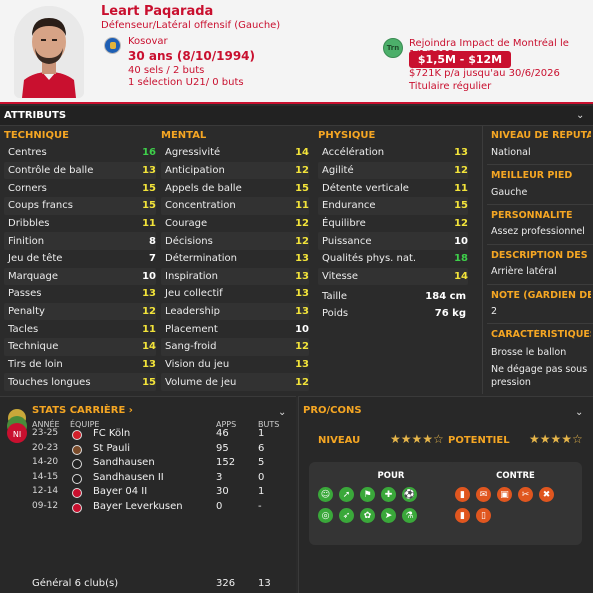 Image resolution: width=593 pixels, height=593 pixels. What do you see at coordinates (80, 224) in the screenshot?
I see `attribute-row: Dribbles 11` at bounding box center [80, 224].